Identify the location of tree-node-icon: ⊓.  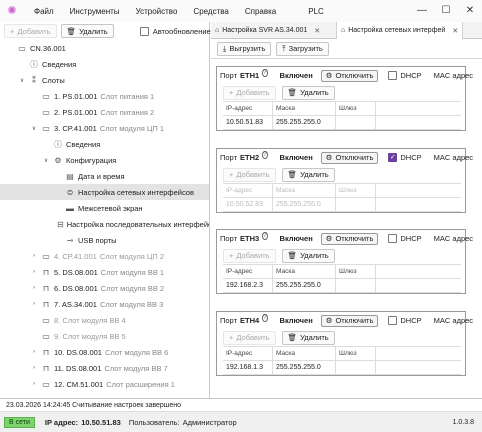
(46, 288).